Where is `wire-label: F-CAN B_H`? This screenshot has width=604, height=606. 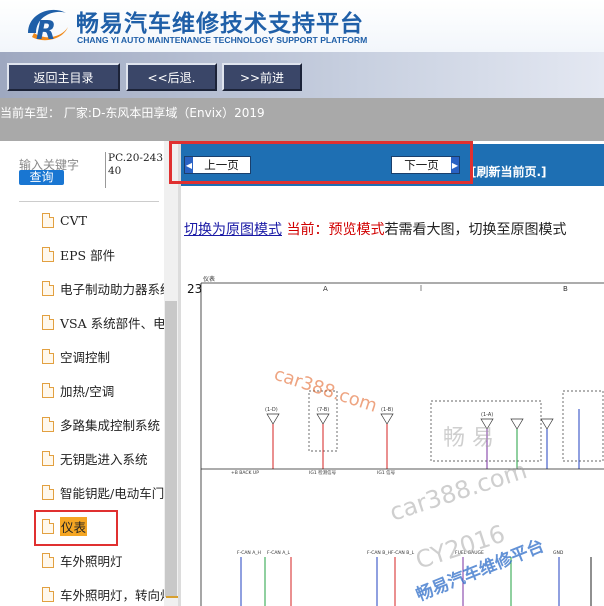 wire-label: F-CAN B_H is located at coordinates (379, 553).